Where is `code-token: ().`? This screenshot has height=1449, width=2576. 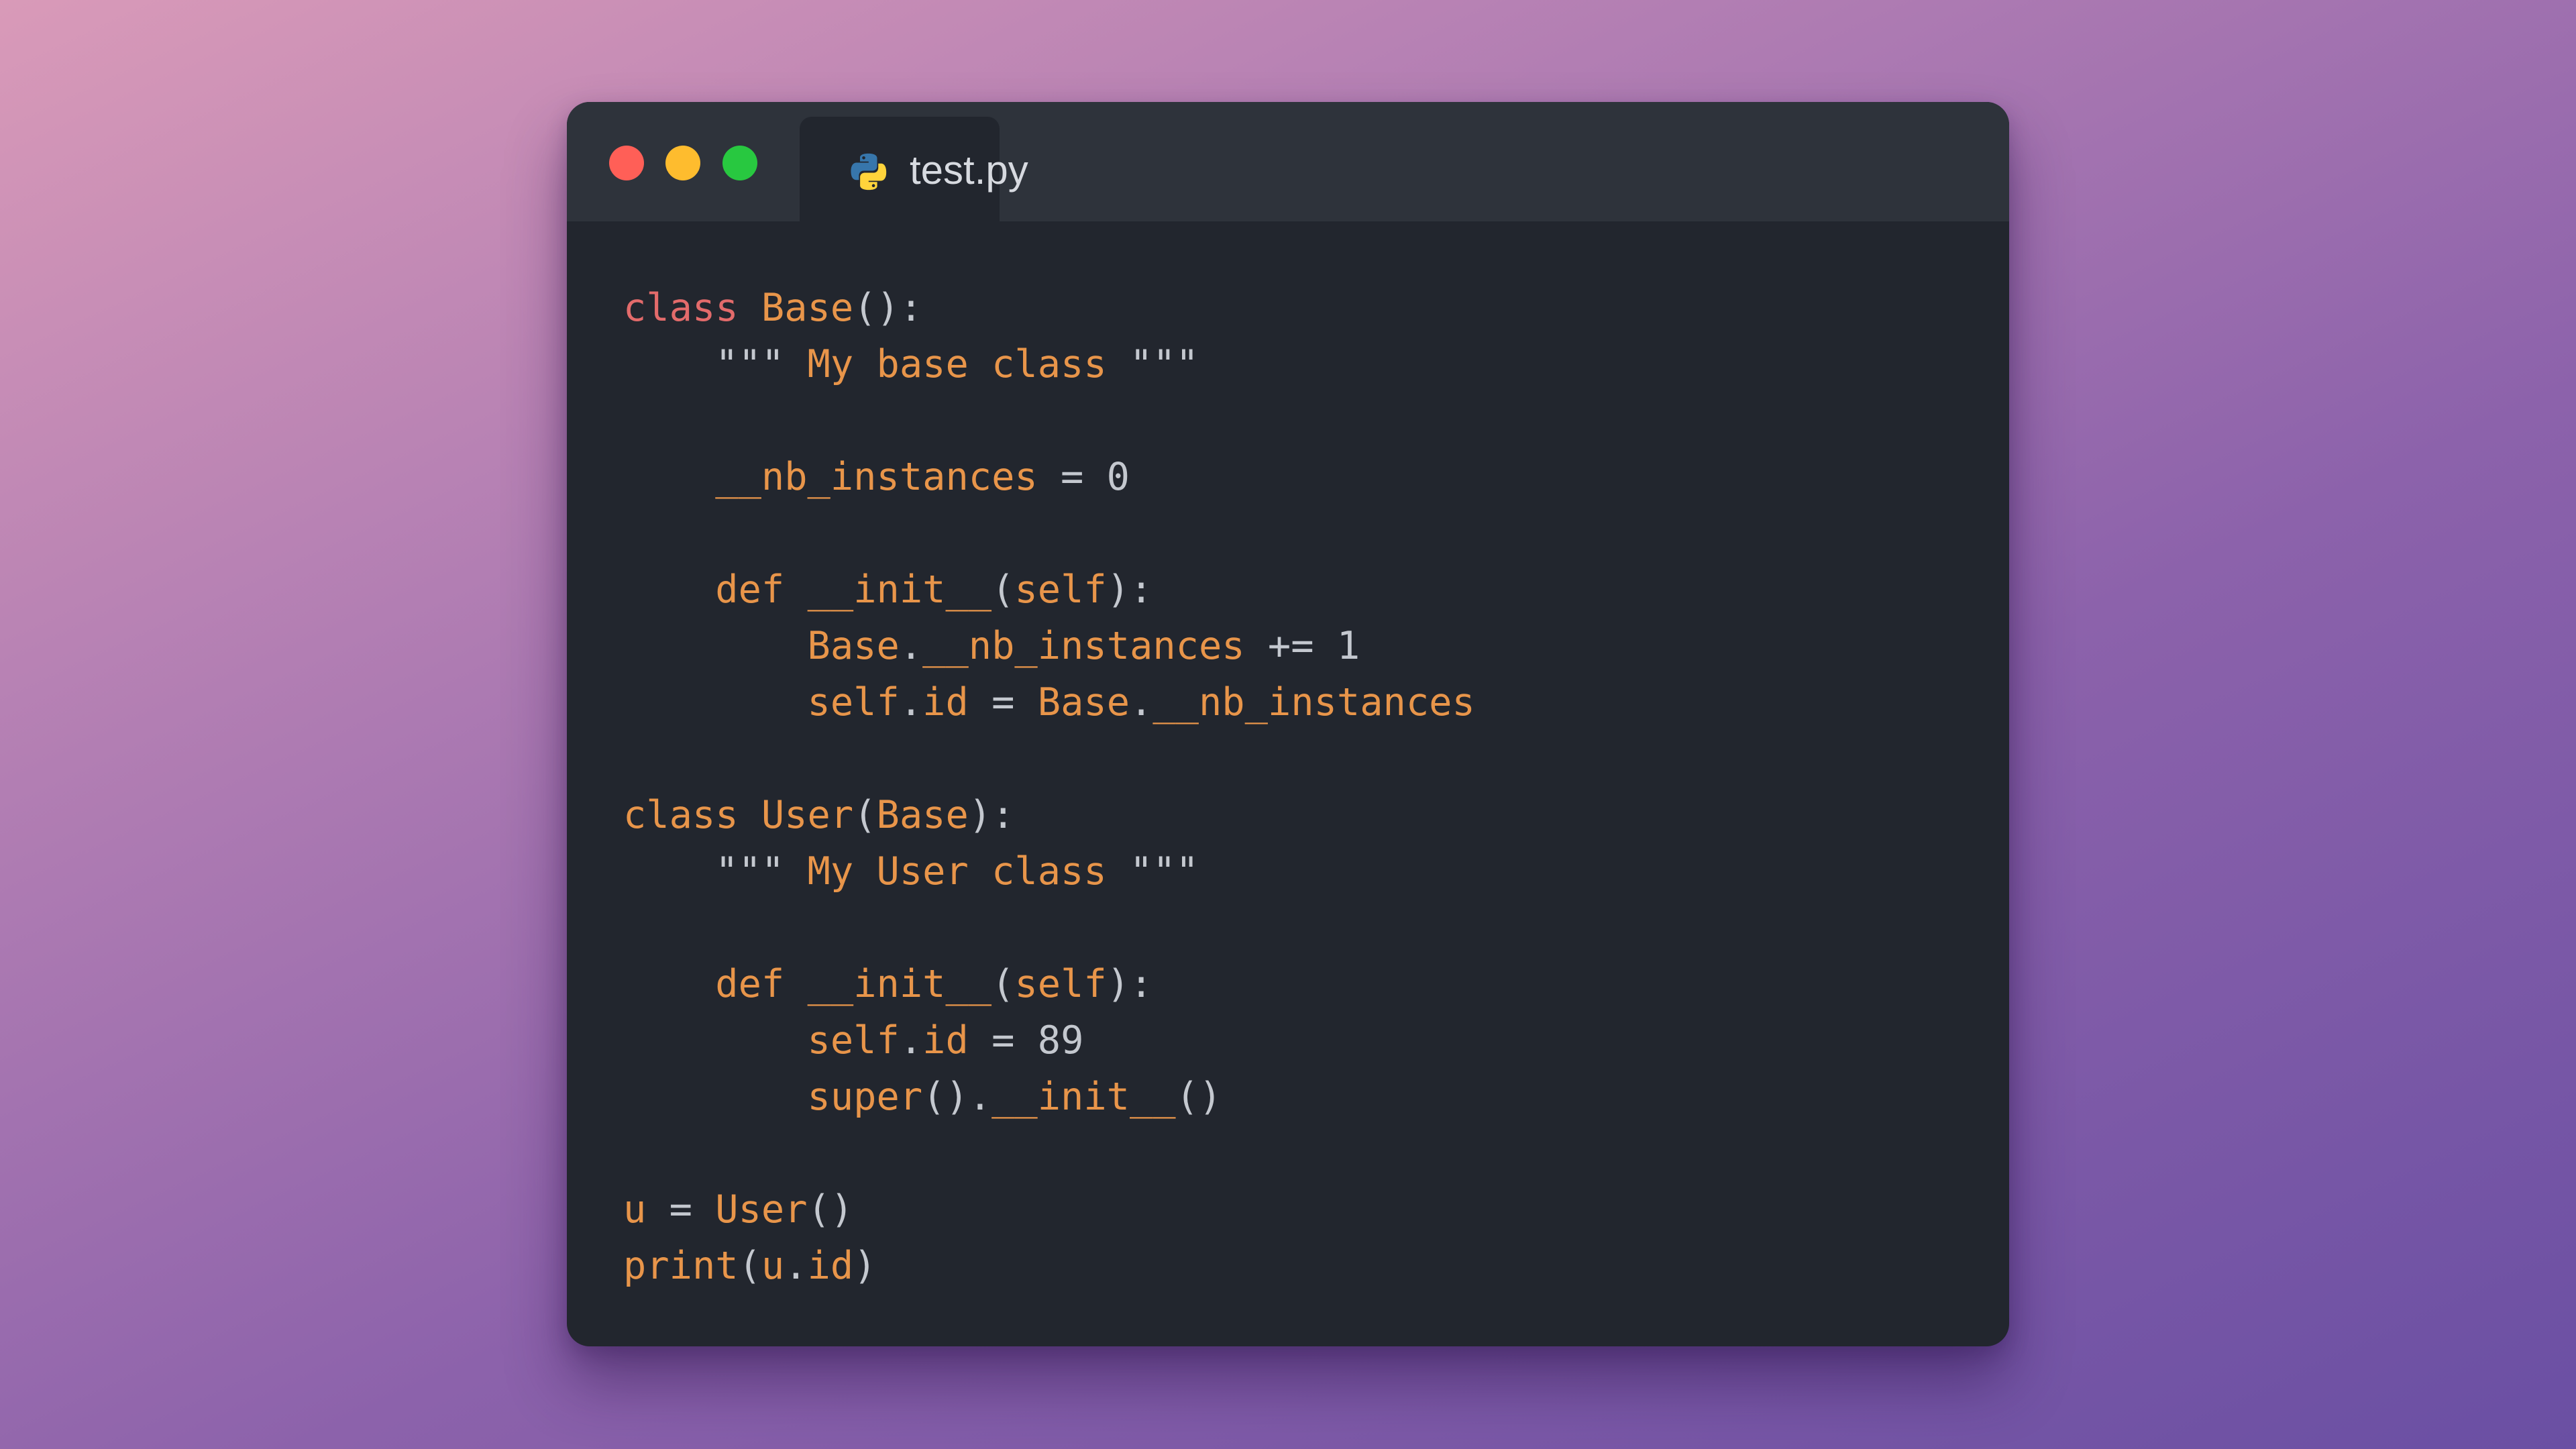
code-token: (). is located at coordinates (957, 1097).